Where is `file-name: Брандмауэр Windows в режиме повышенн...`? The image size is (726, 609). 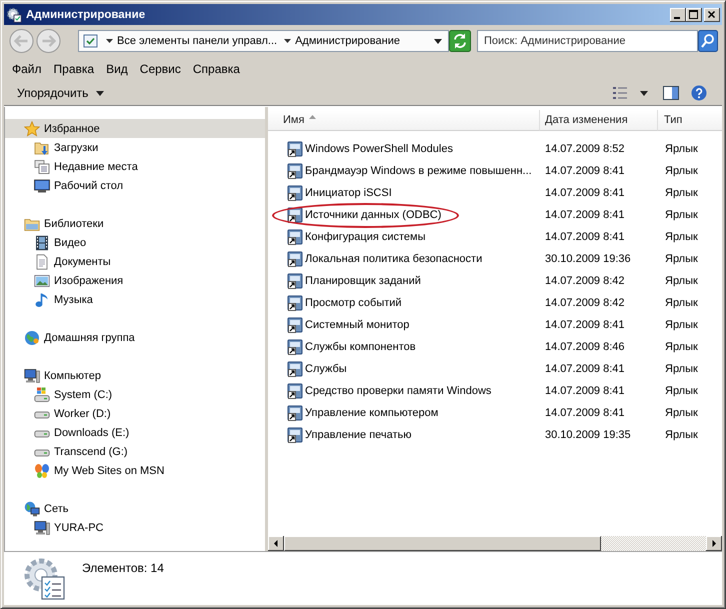
file-name: Брандмауэр Windows в режиме повышенн... is located at coordinates (418, 171).